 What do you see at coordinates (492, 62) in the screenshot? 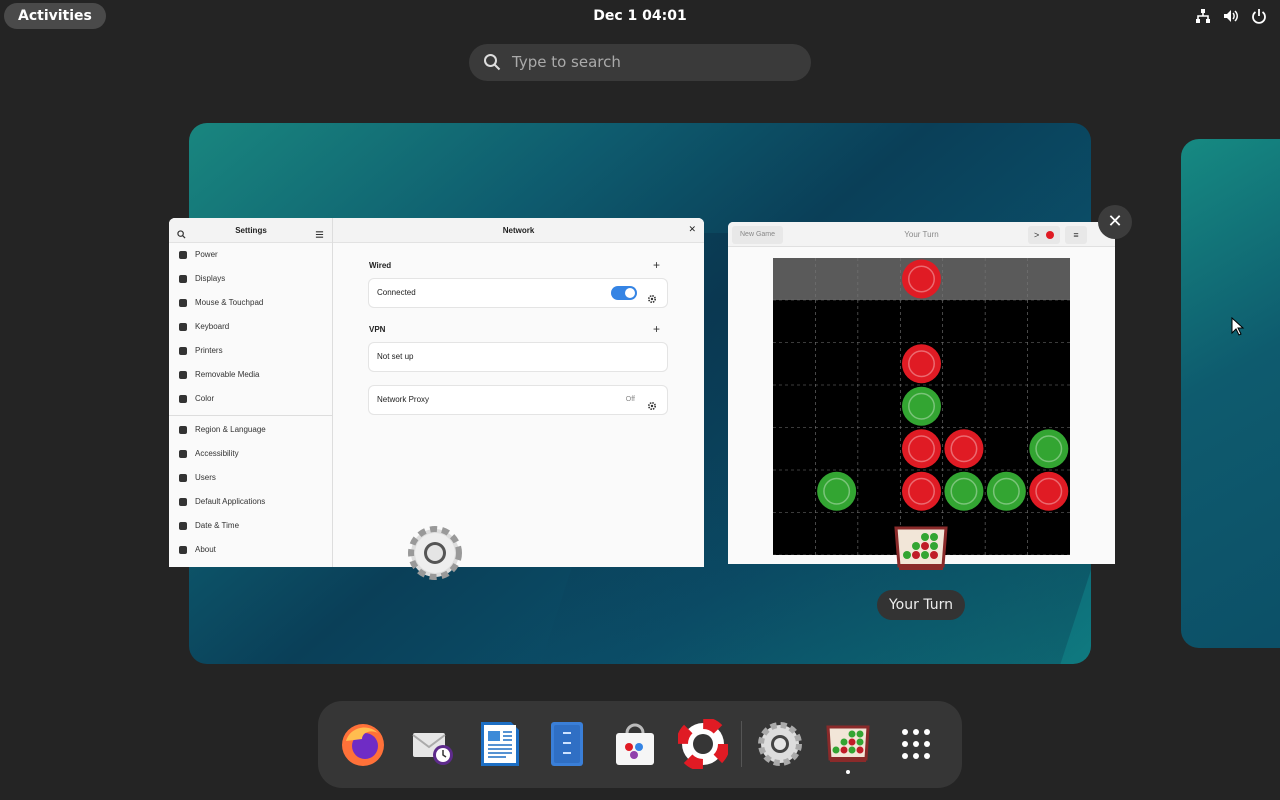
I see `search-icon` at bounding box center [492, 62].